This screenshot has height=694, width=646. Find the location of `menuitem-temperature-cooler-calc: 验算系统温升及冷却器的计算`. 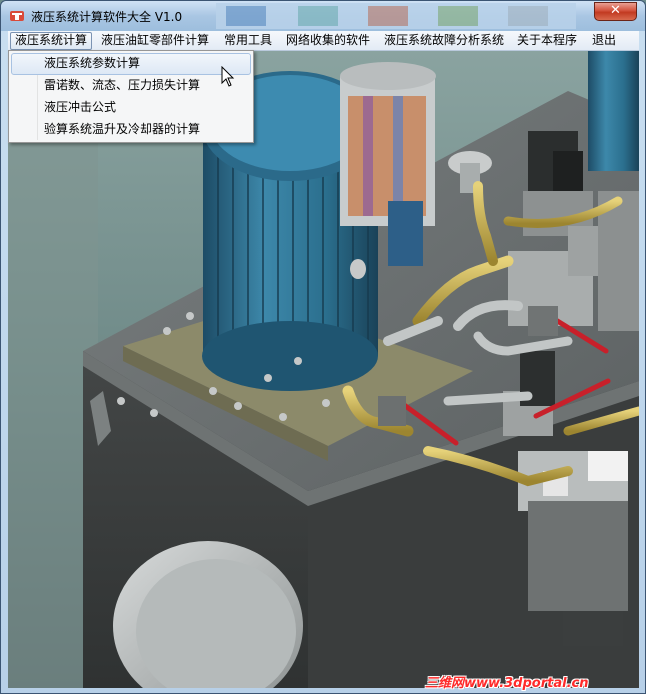

menuitem-temperature-cooler-calc: 验算系统温升及冷却器的计算 is located at coordinates (131, 130).